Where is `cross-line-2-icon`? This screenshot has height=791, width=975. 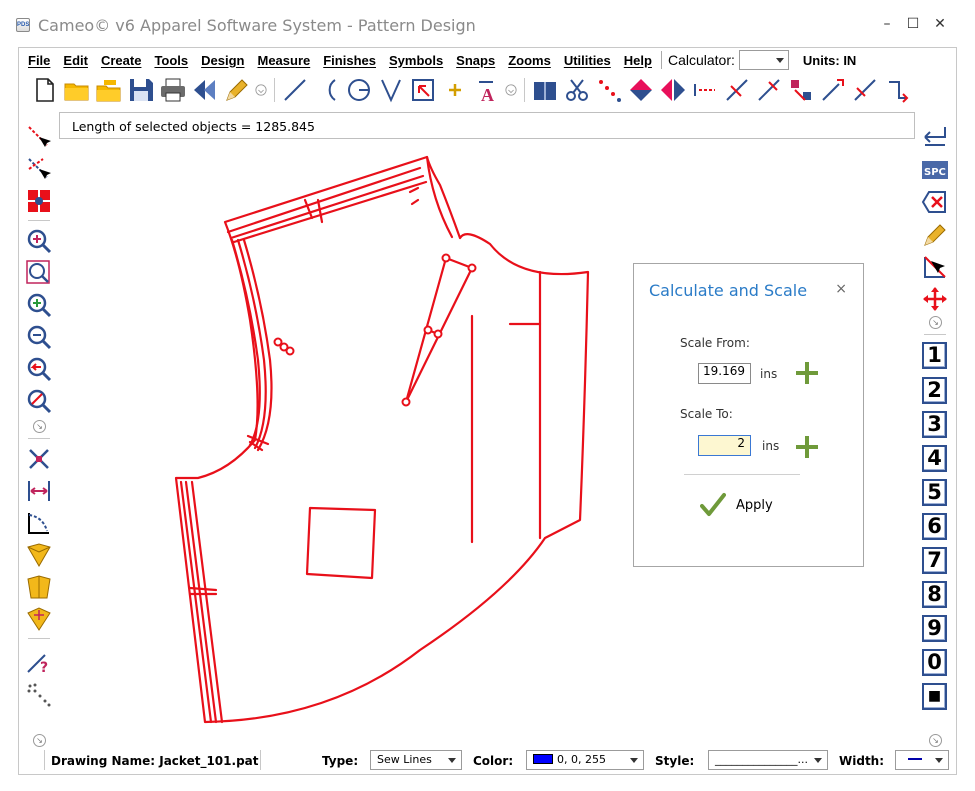
cross-line-2-icon is located at coordinates (769, 90).